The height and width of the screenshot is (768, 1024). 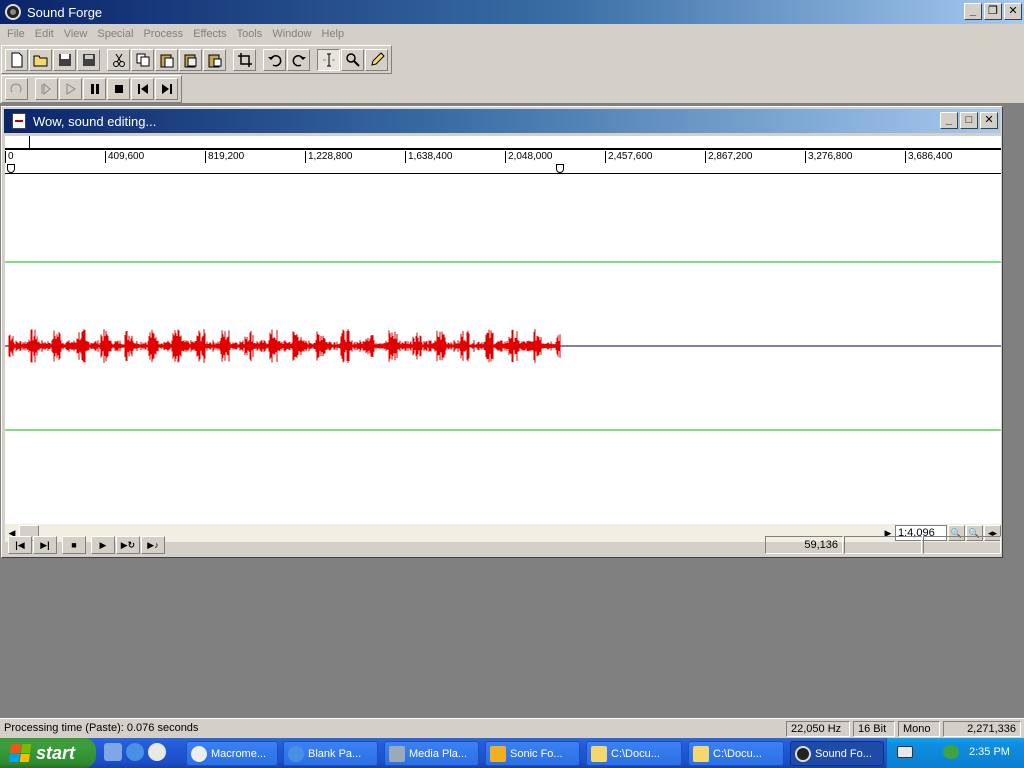 I want to click on save-button, so click(x=64, y=59).